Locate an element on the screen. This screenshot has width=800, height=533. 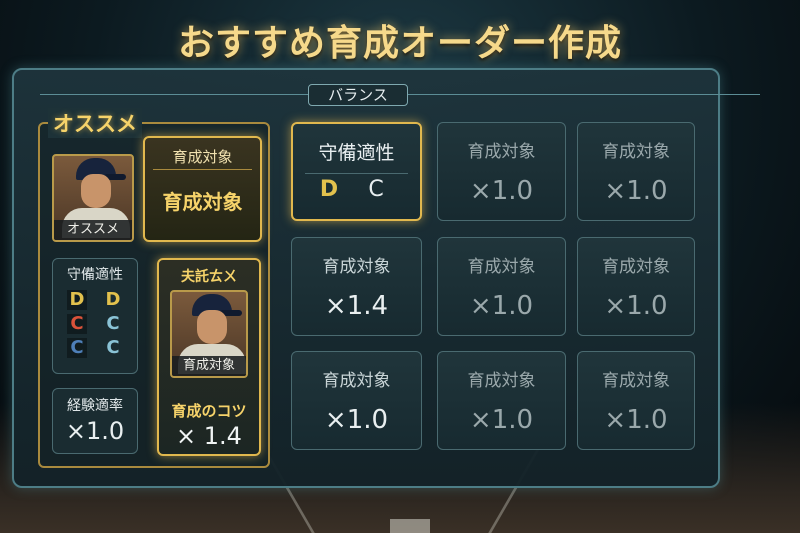
tip-card: 夫託ㄊㄨ 育成対象 育成のコツ × 1.4 is located at coordinates (209, 357).